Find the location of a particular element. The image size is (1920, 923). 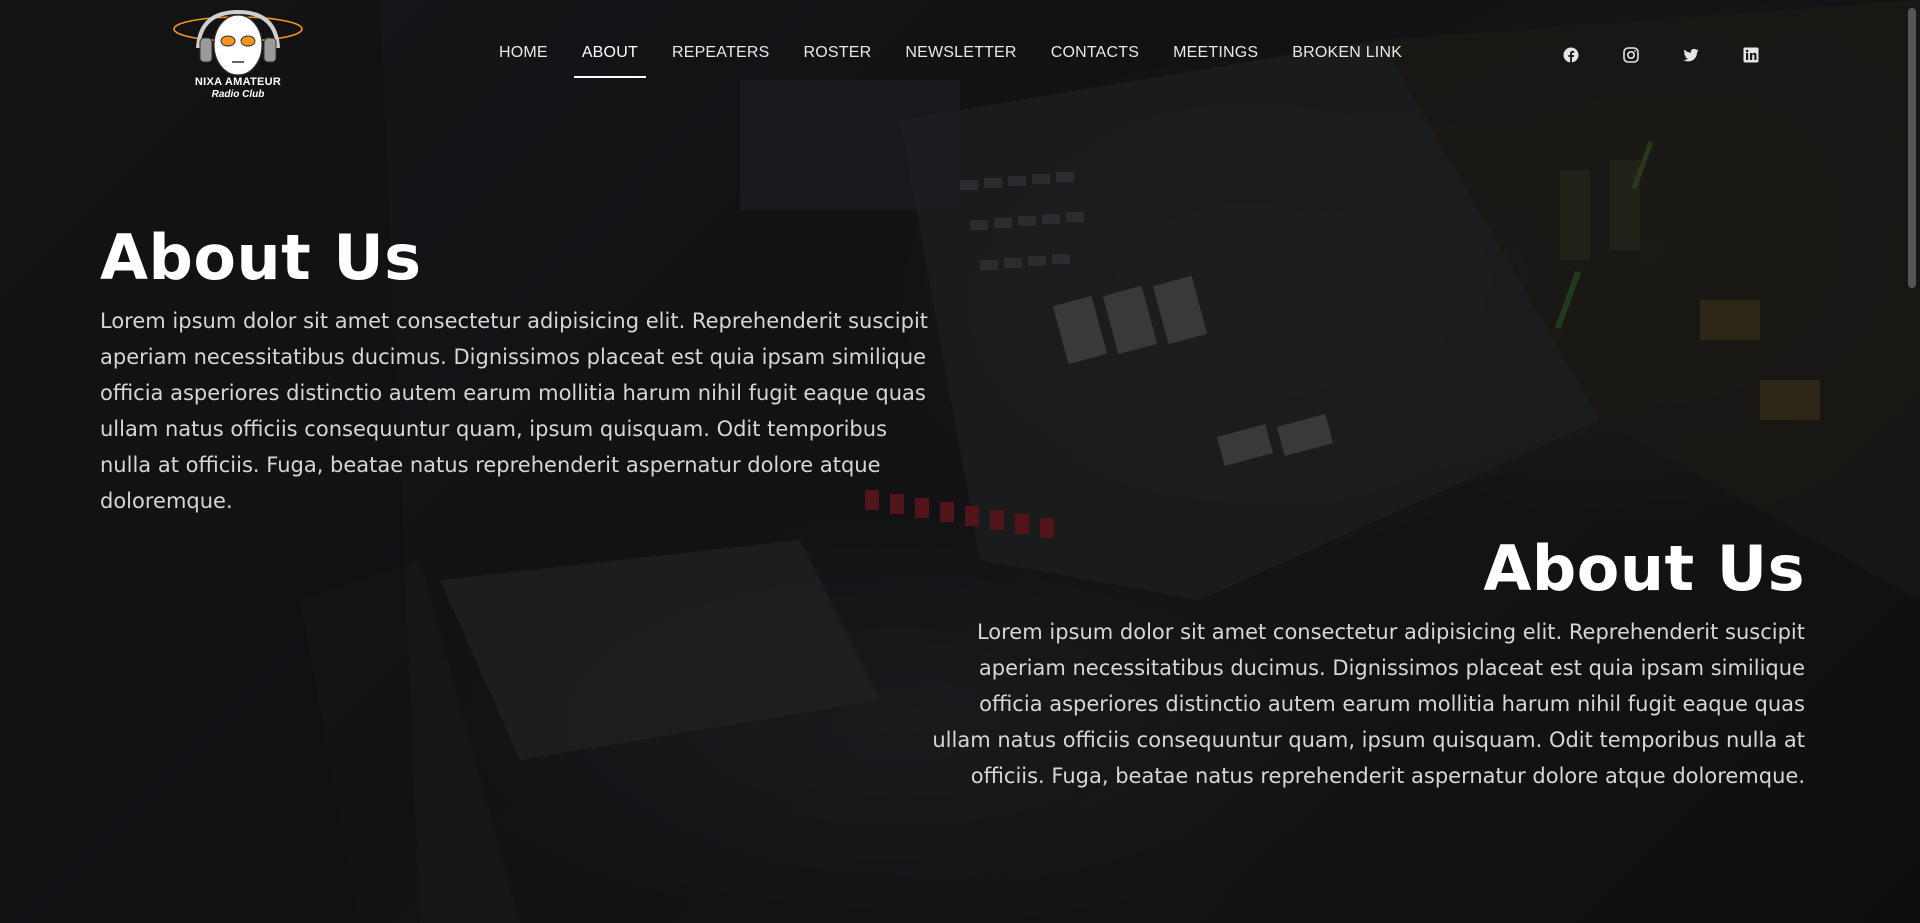

facebook-icon is located at coordinates (1571, 55).